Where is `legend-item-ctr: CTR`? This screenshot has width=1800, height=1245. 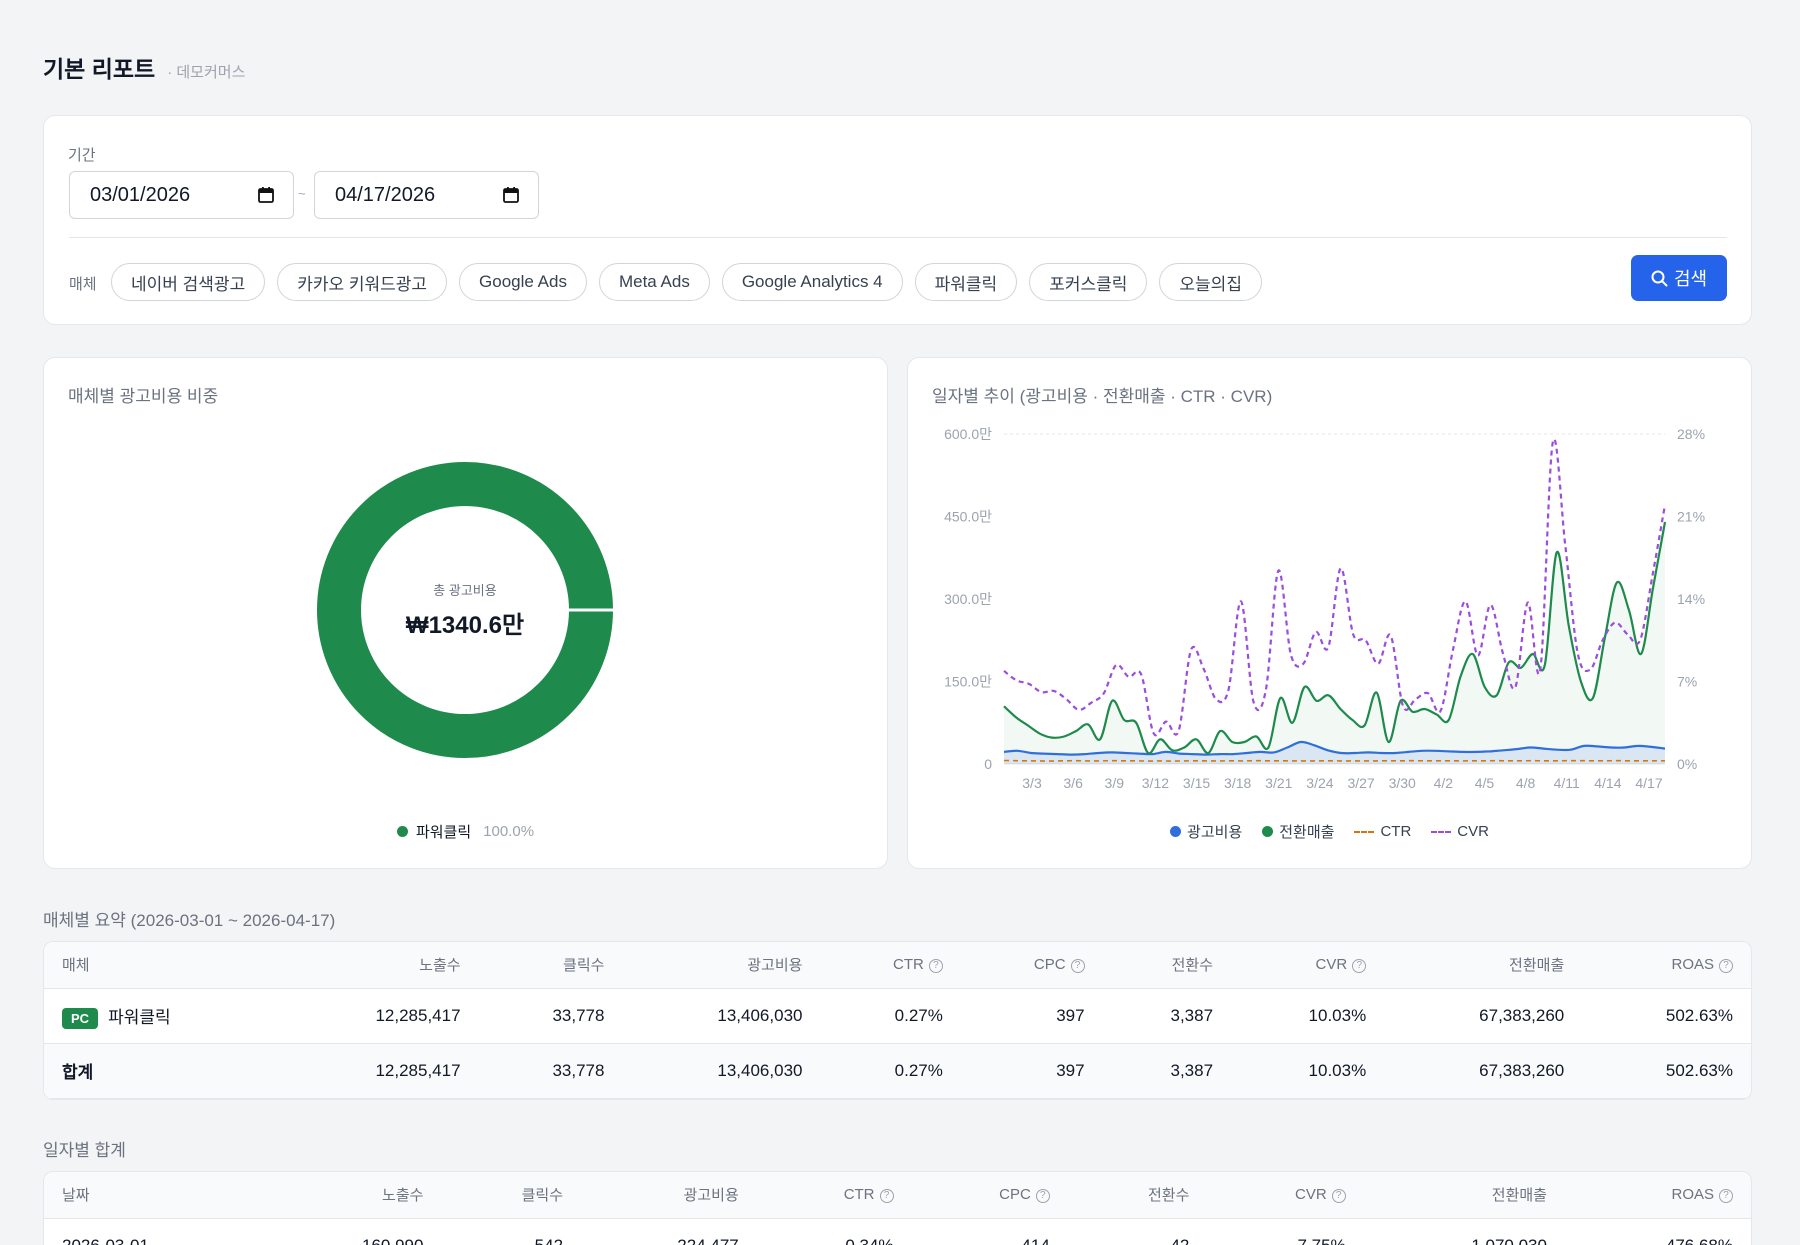 legend-item-ctr: CTR is located at coordinates (1382, 831).